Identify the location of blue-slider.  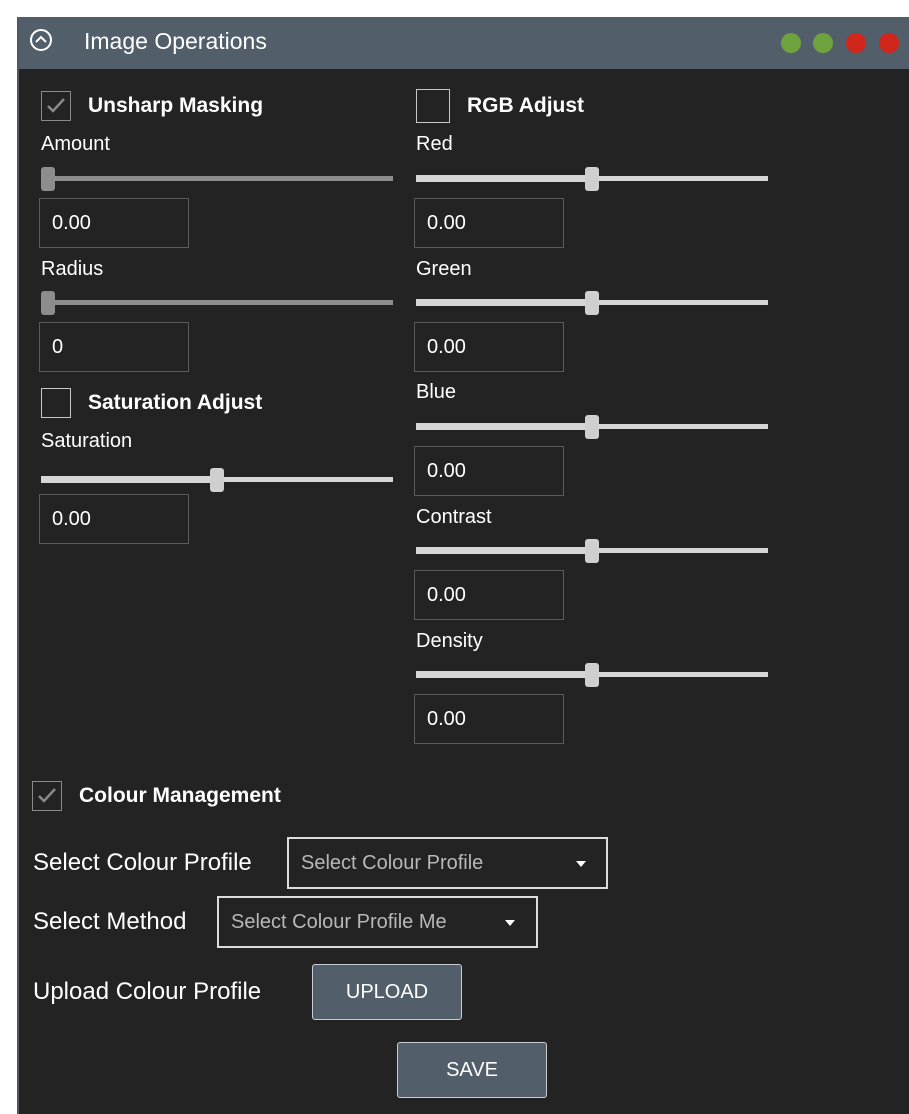
(592, 427).